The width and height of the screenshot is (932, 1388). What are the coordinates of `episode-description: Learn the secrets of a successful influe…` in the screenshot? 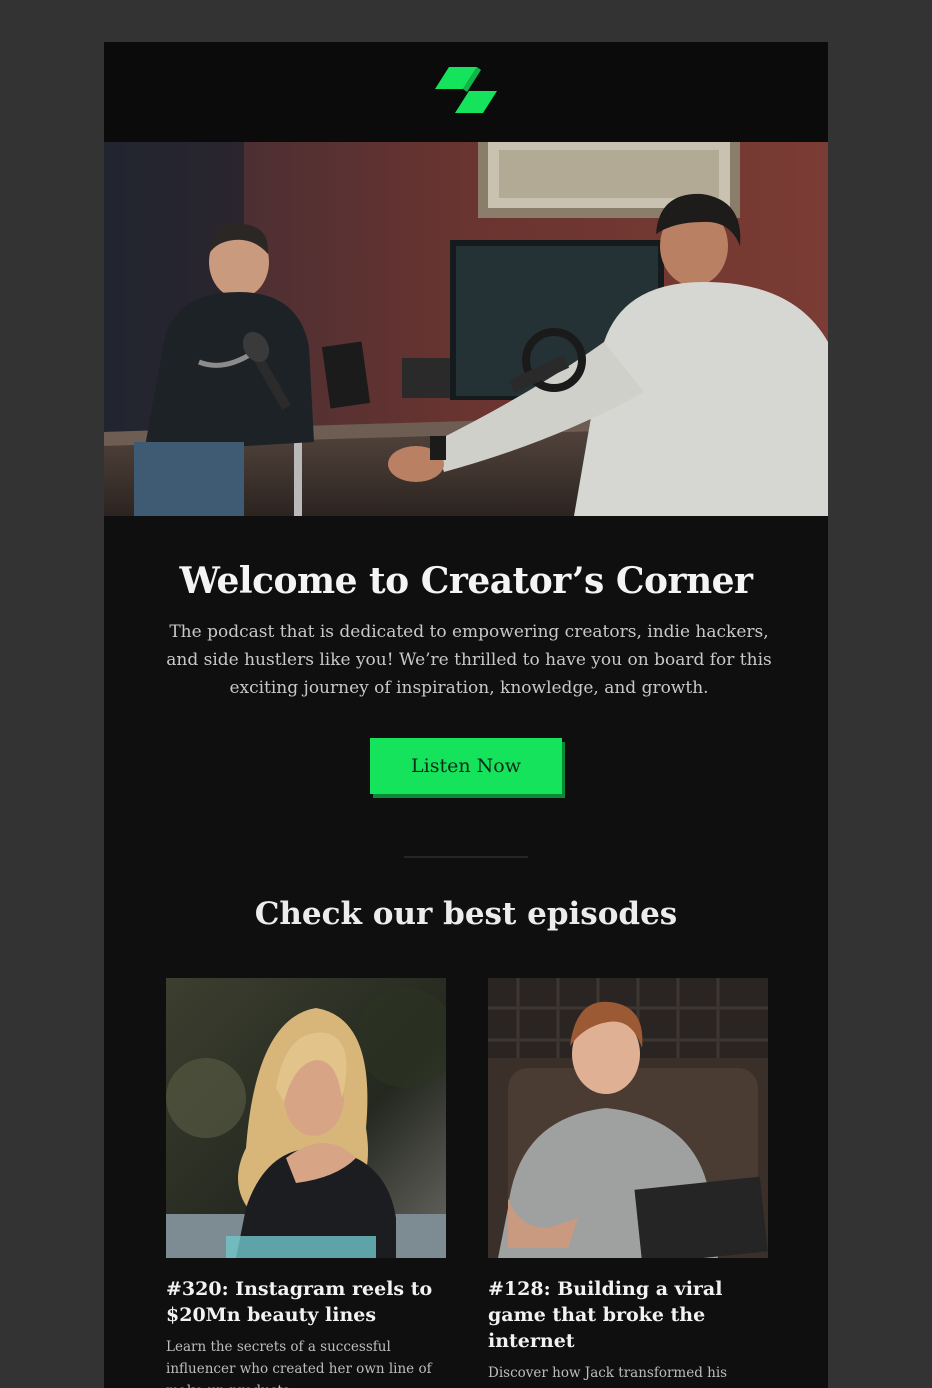 It's located at (299, 1363).